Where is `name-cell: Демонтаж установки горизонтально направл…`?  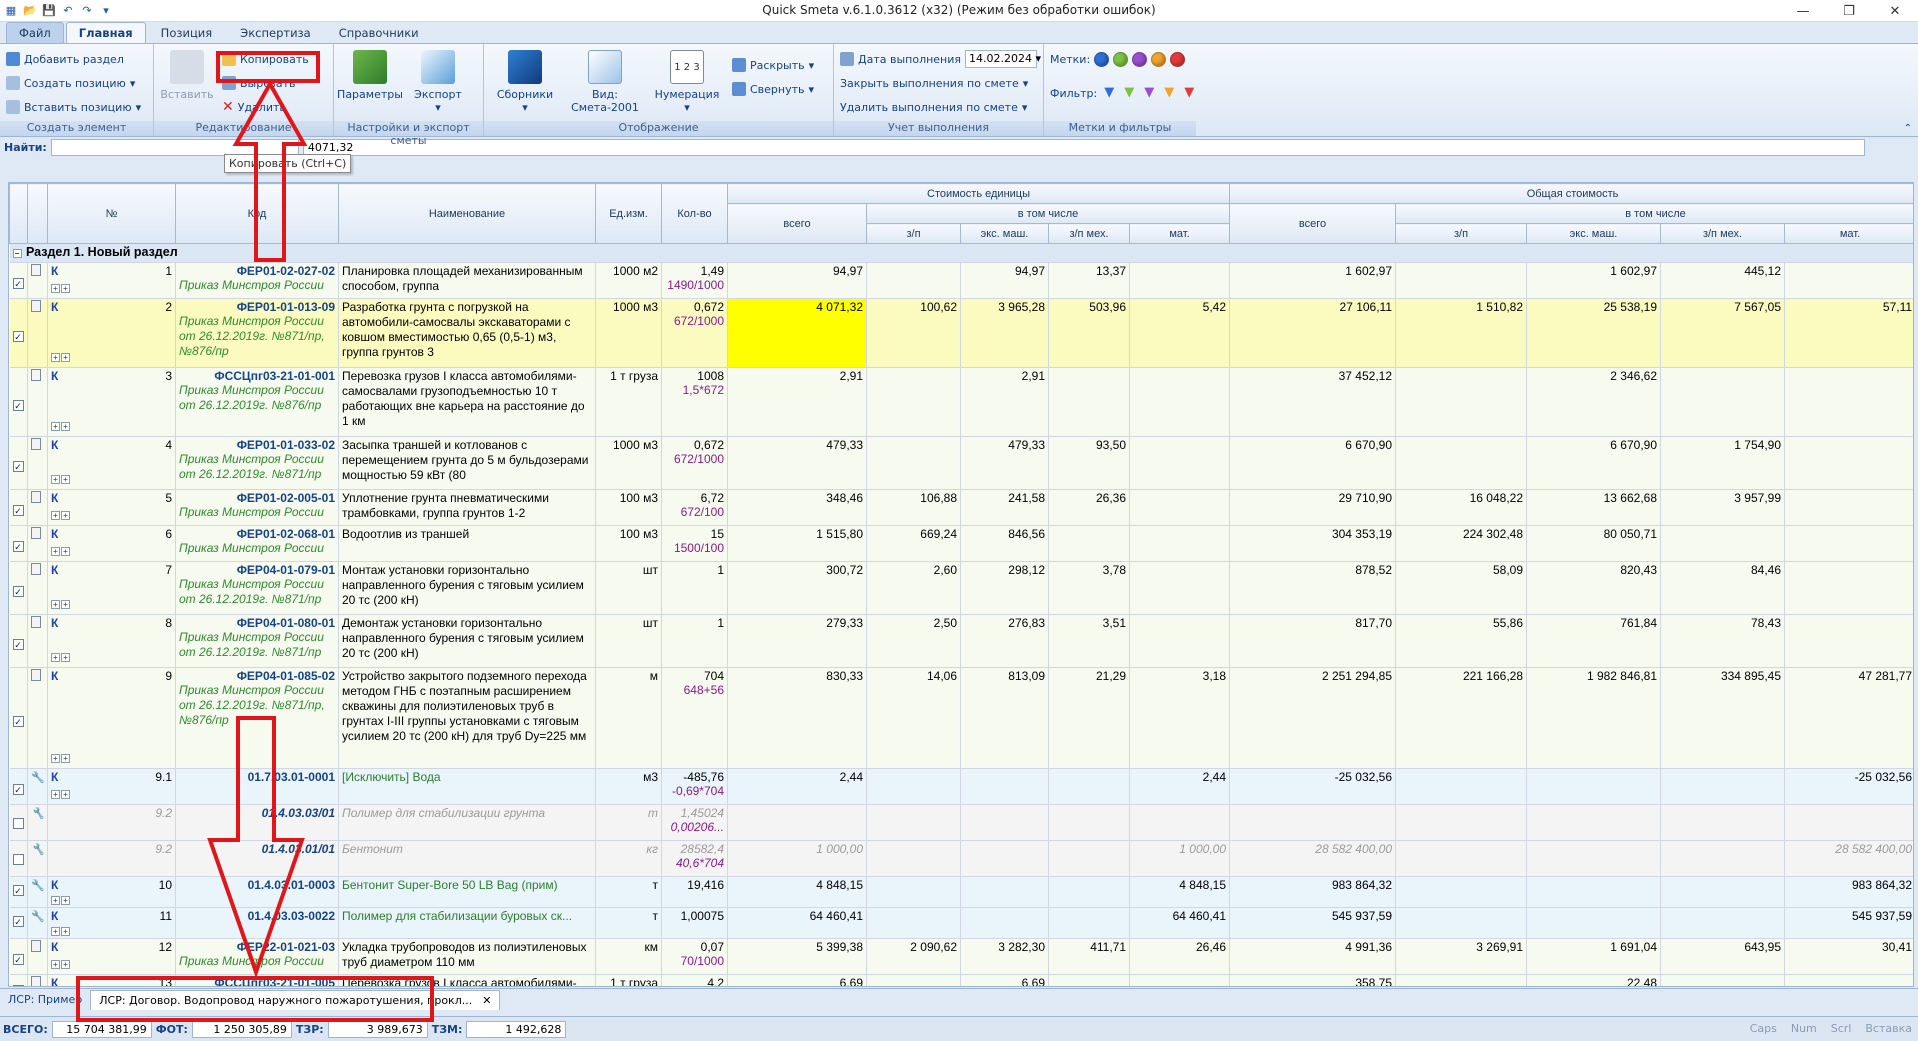
name-cell: Демонтаж установки горизонтально направл… is located at coordinates (467, 641).